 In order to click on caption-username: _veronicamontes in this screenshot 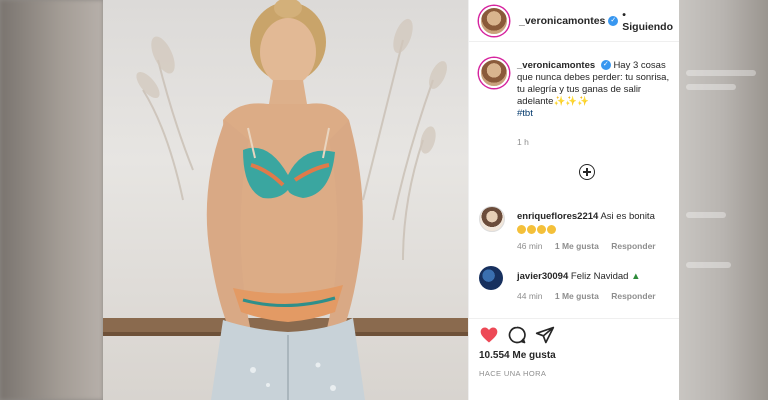, I will do `click(556, 65)`.